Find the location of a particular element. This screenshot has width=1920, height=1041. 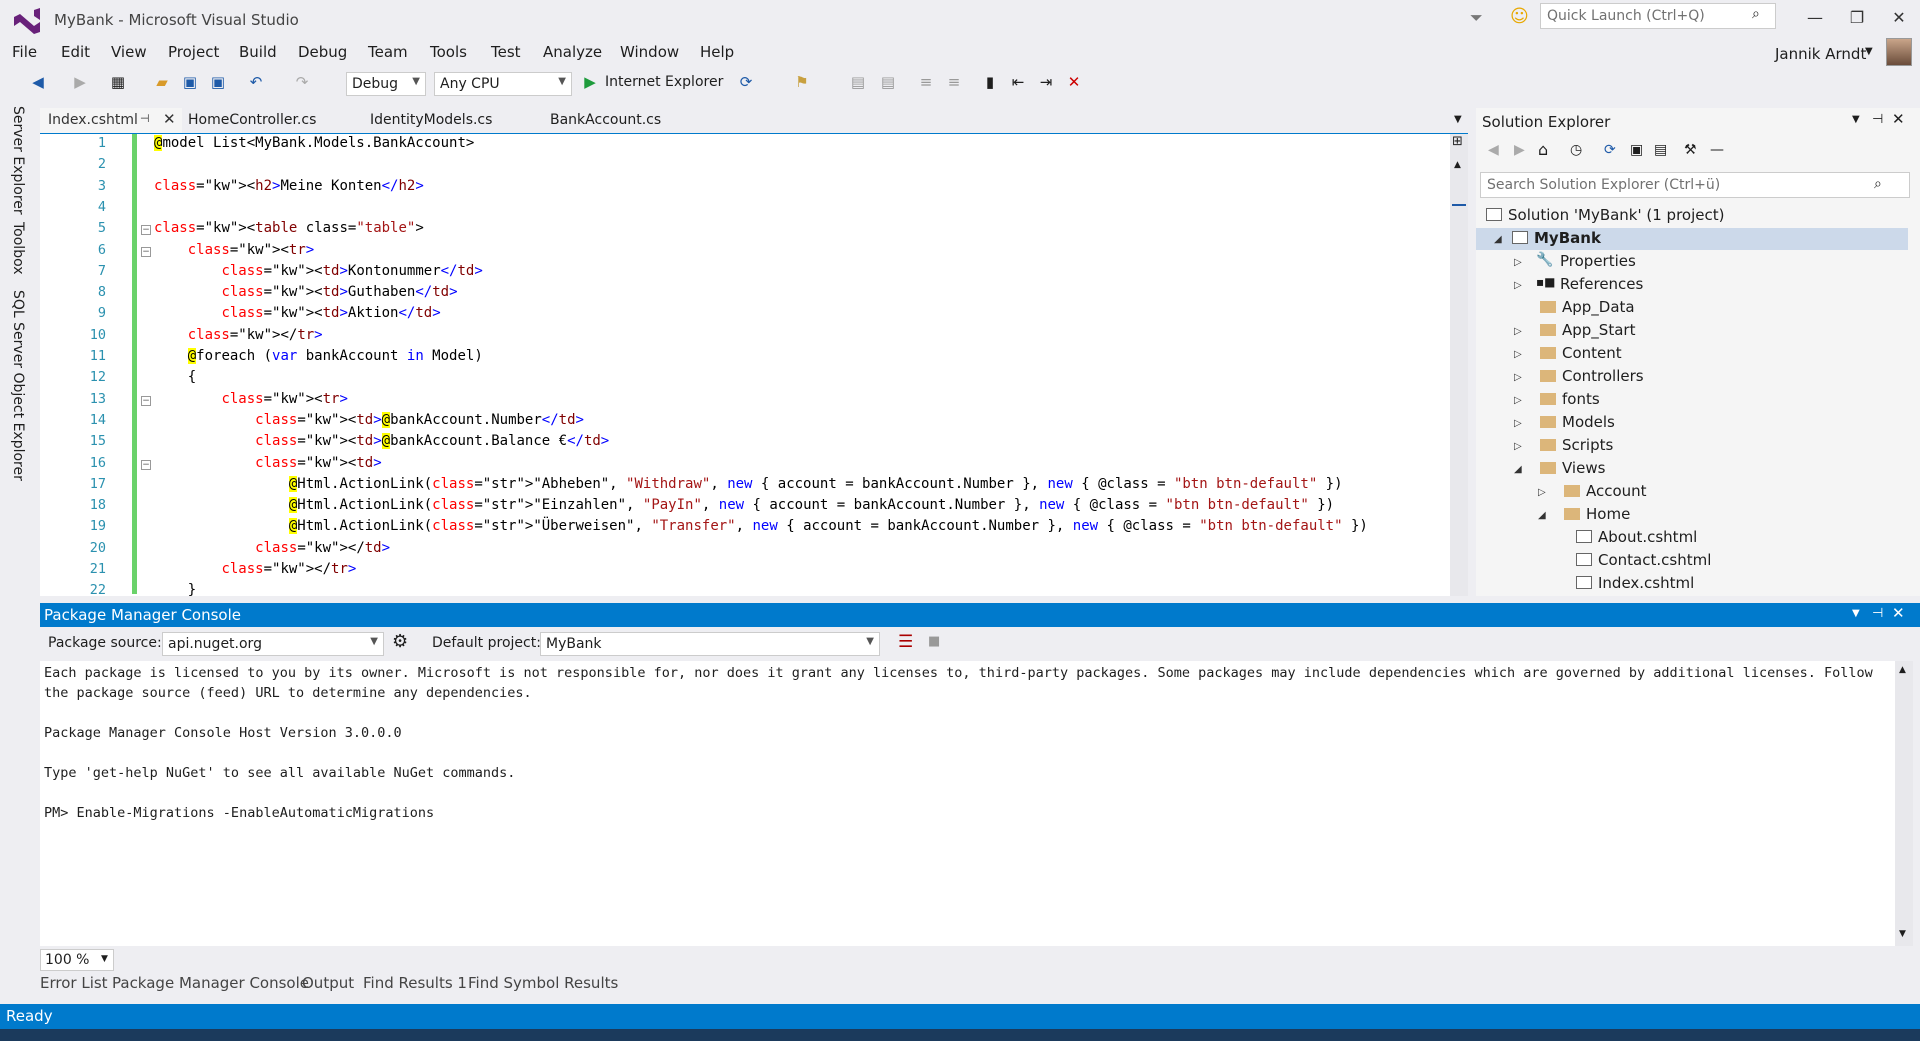

comment-icon: ≡ is located at coordinates (926, 82).